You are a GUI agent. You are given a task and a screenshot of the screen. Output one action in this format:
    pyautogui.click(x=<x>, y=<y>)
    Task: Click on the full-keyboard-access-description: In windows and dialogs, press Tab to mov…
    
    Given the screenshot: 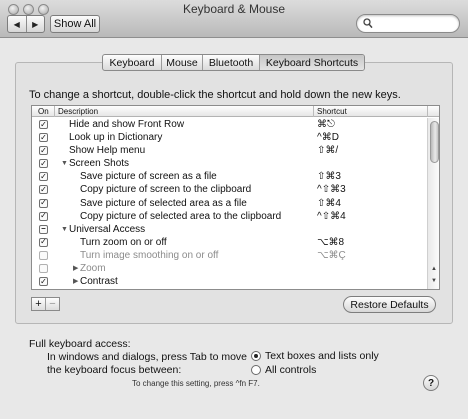 What is the action you would take?
    pyautogui.click(x=147, y=364)
    